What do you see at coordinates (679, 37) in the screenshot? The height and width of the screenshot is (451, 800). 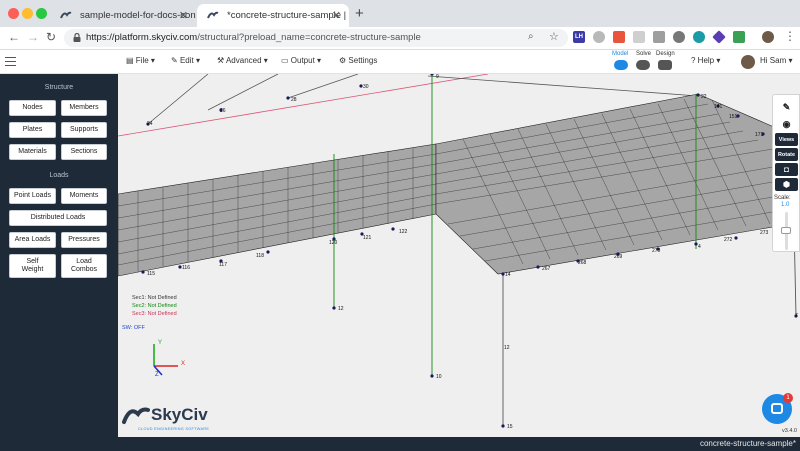 I see `circle-extension-icon` at bounding box center [679, 37].